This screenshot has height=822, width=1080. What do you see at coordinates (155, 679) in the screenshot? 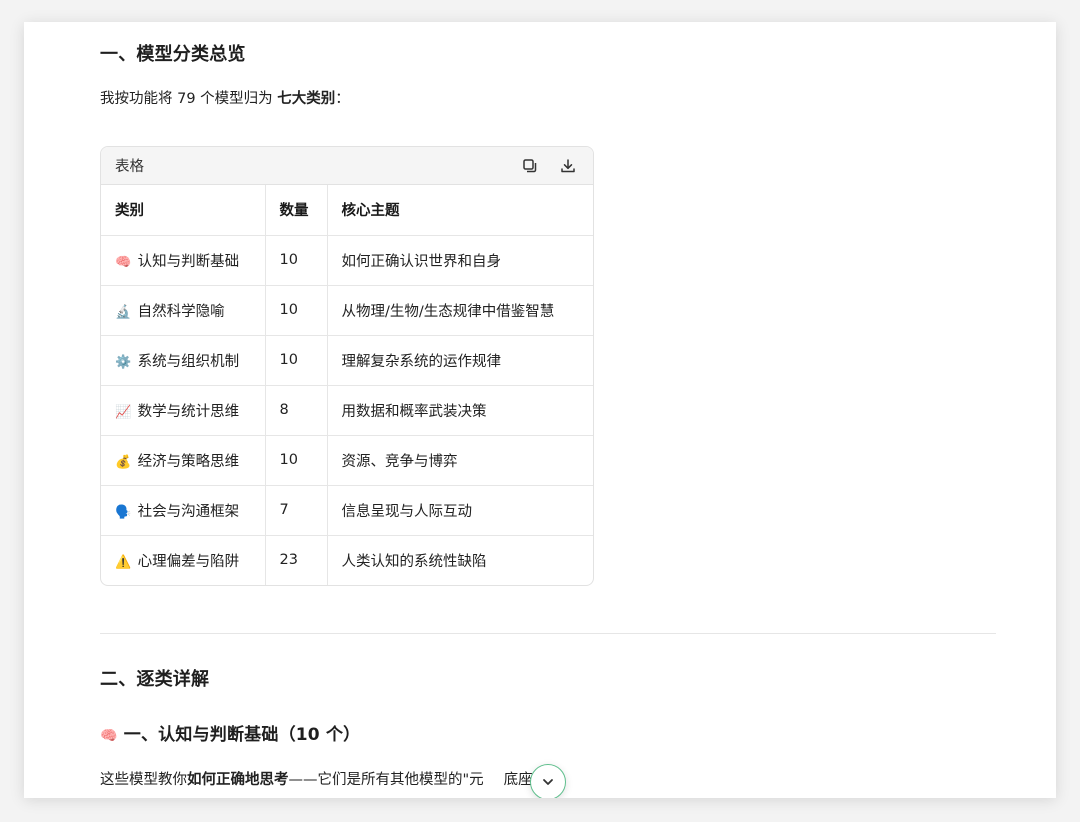
I see `section-title-details: 二、逐类详解` at bounding box center [155, 679].